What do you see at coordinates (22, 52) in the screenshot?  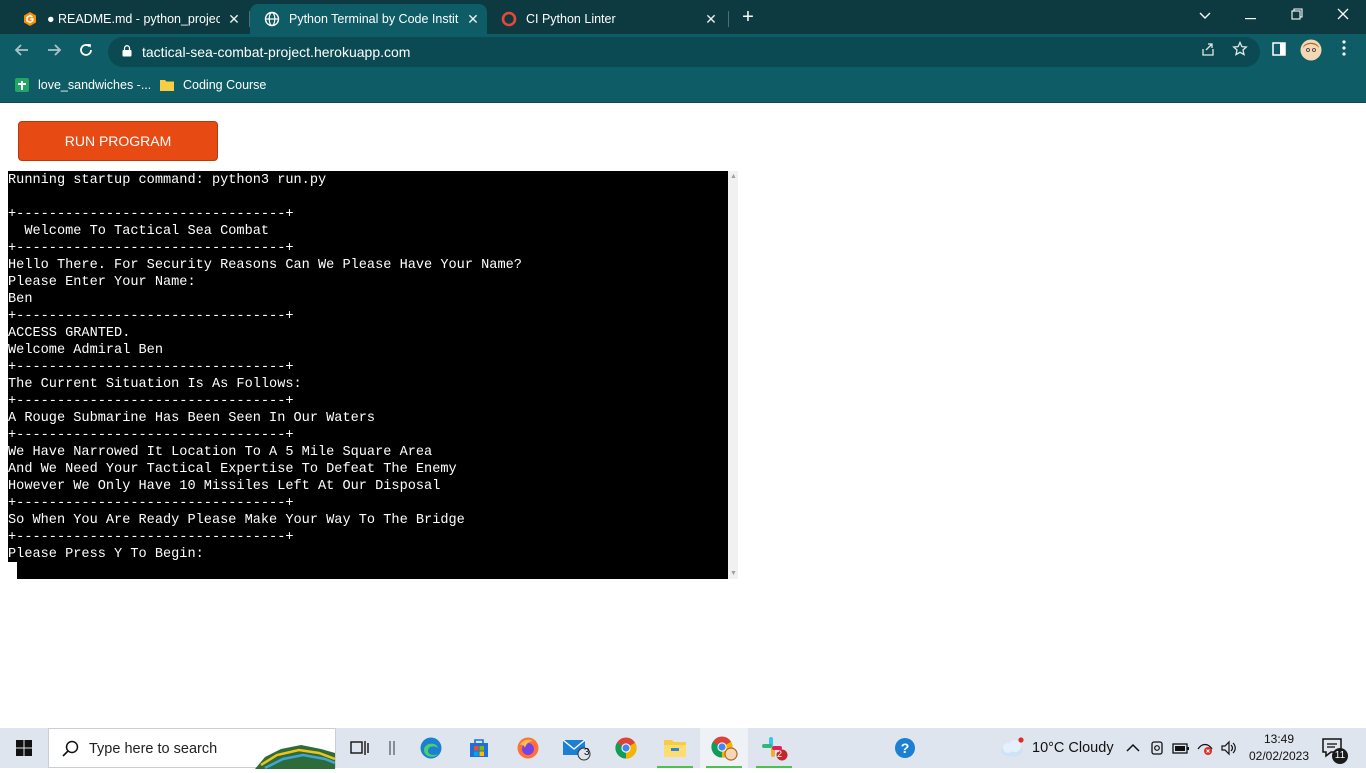 I see `back-button` at bounding box center [22, 52].